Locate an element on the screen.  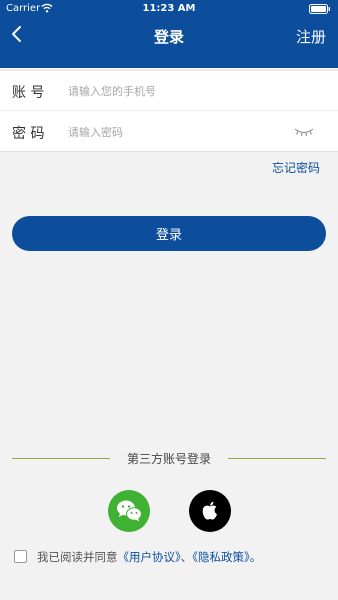
status-bar: Carrier 11:23 AM is located at coordinates (169, 9).